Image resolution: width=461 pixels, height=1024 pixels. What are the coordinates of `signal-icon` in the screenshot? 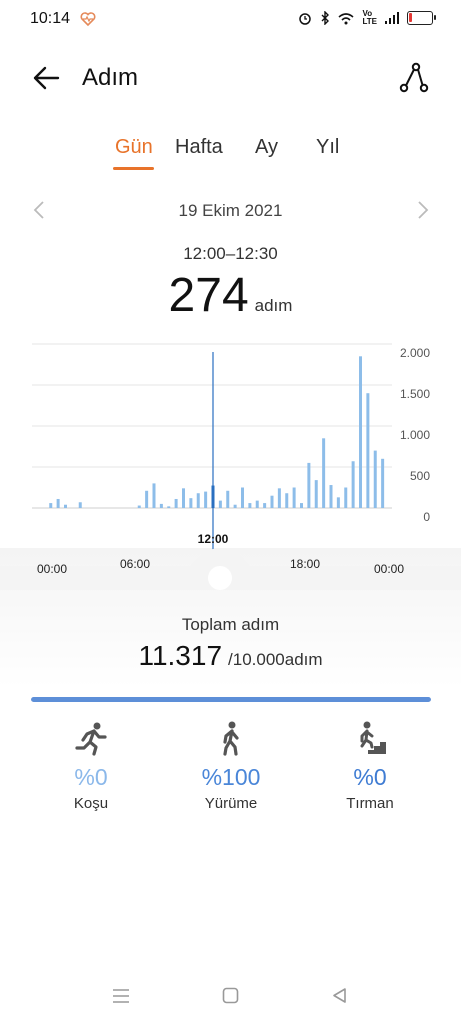 It's located at (392, 18).